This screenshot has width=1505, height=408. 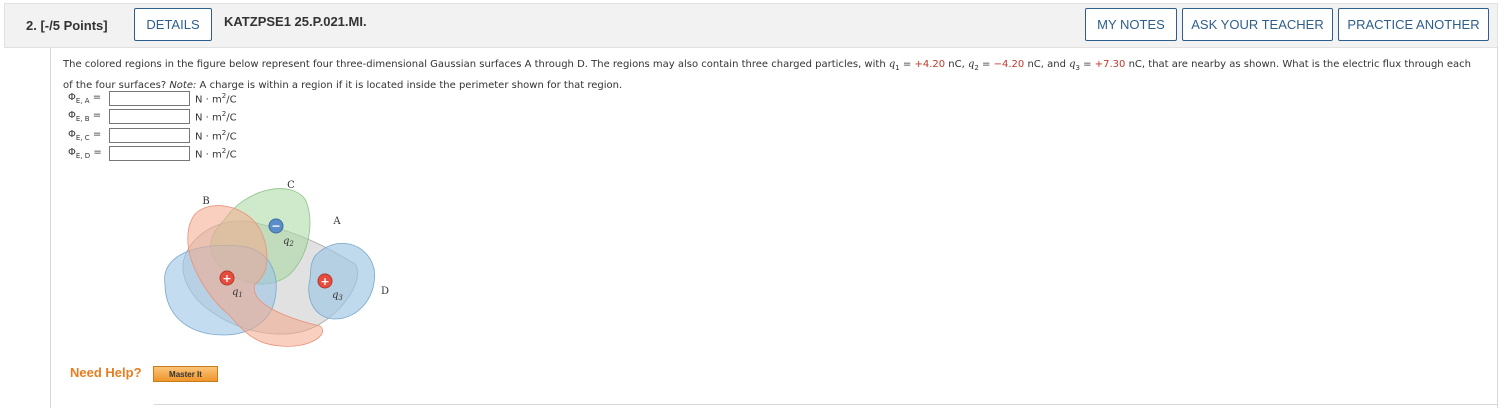 What do you see at coordinates (216, 116) in the screenshot?
I see `flux-unit-b: N · m2/C` at bounding box center [216, 116].